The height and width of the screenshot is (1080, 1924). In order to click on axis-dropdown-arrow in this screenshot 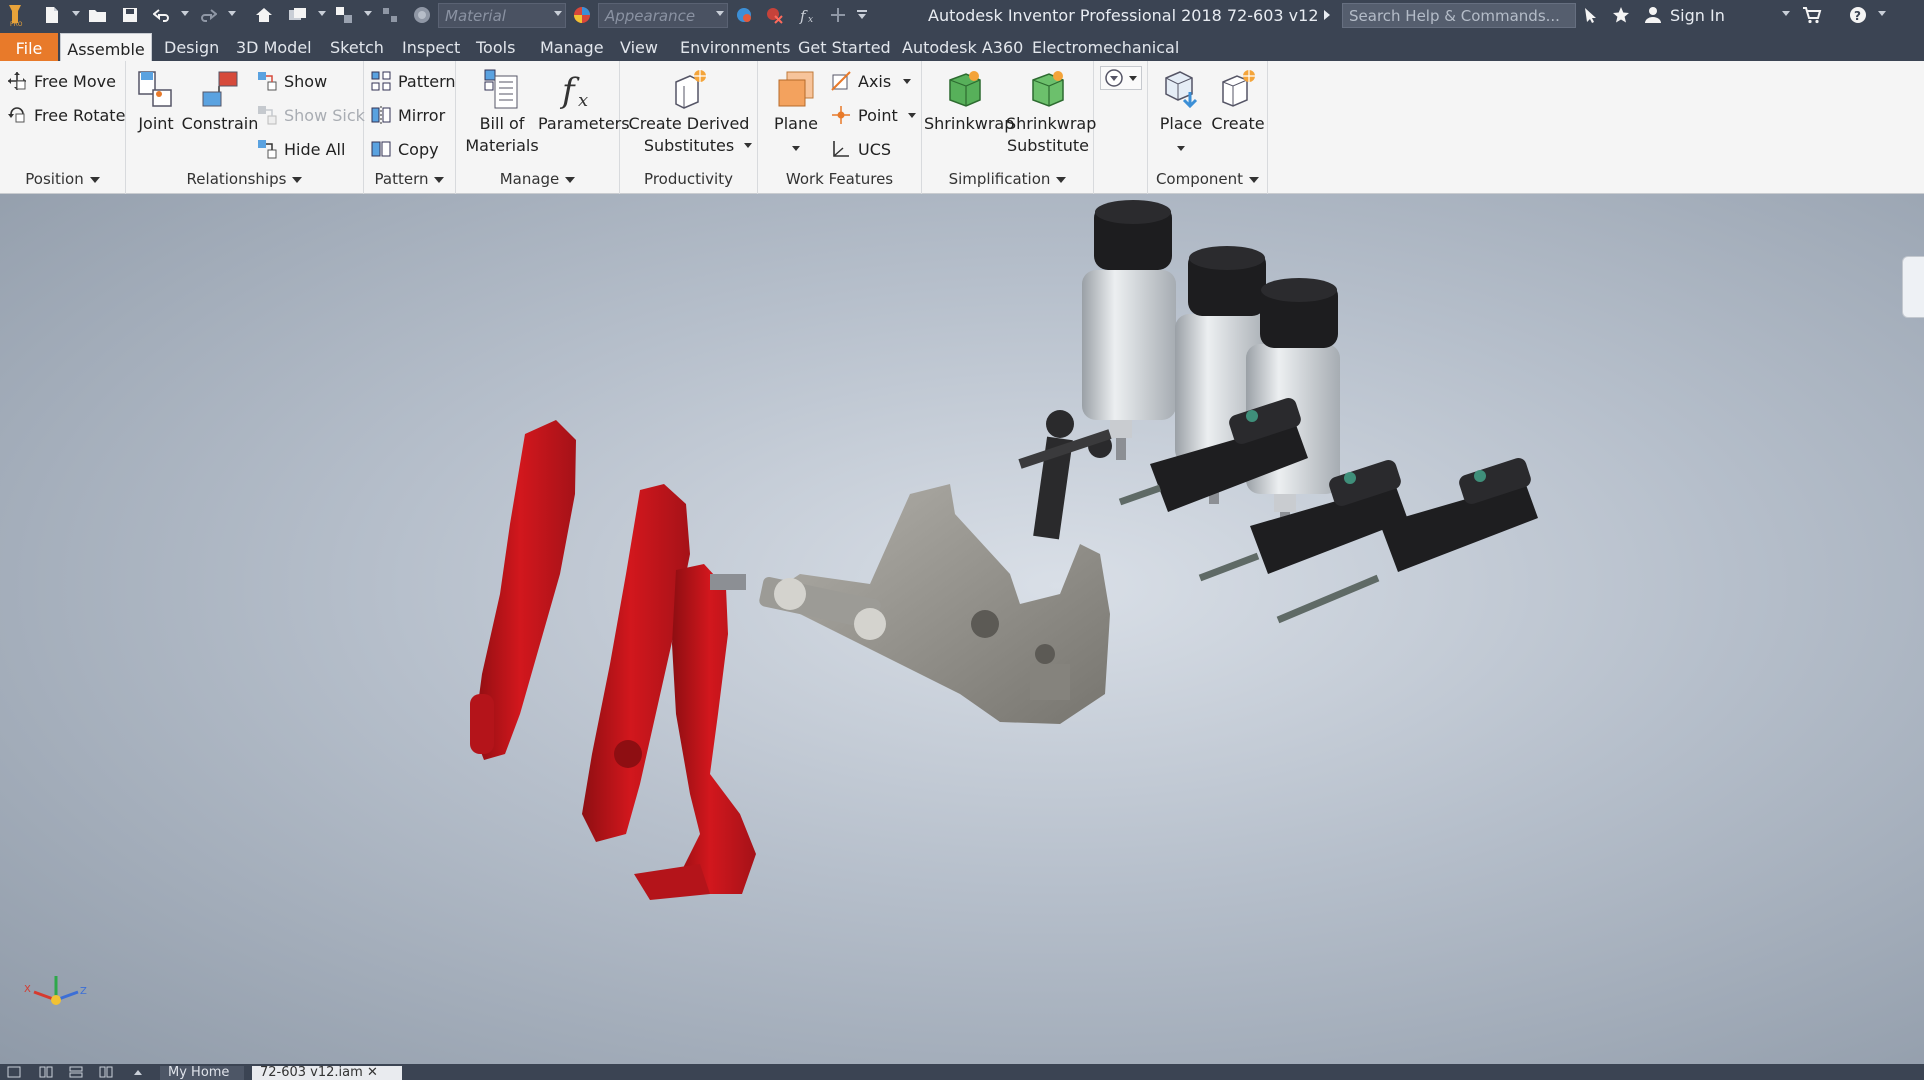, I will do `click(907, 81)`.